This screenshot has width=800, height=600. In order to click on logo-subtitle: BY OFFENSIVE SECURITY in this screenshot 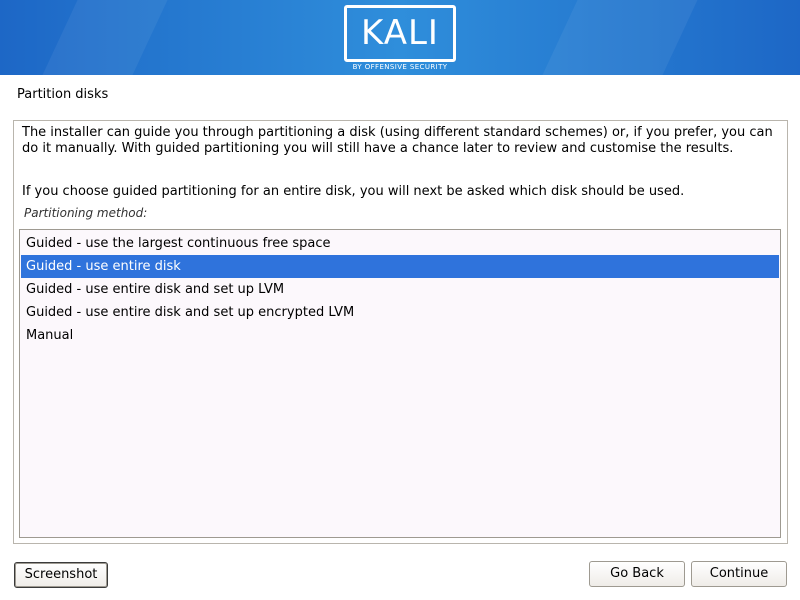, I will do `click(400, 67)`.